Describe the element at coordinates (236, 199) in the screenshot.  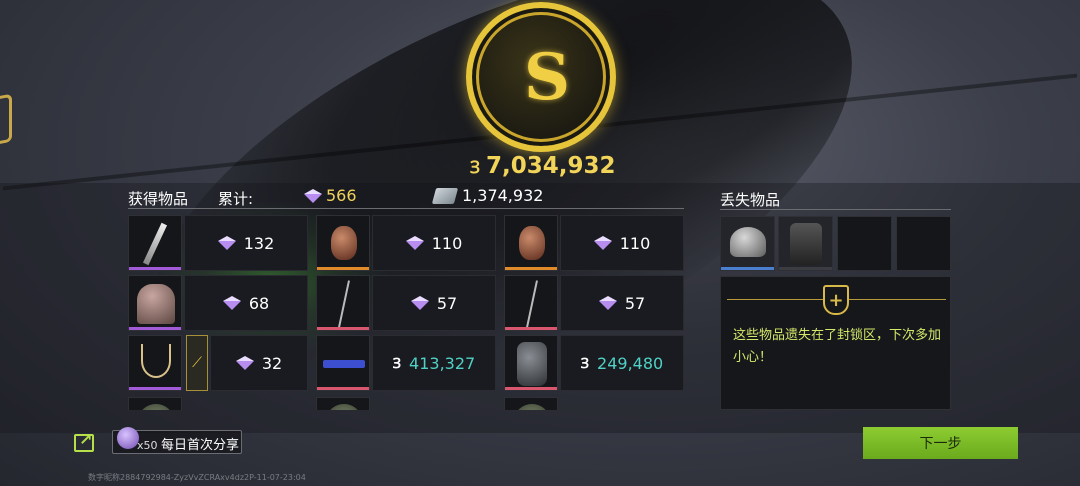
I see `cumulative-label: 累计:` at that location.